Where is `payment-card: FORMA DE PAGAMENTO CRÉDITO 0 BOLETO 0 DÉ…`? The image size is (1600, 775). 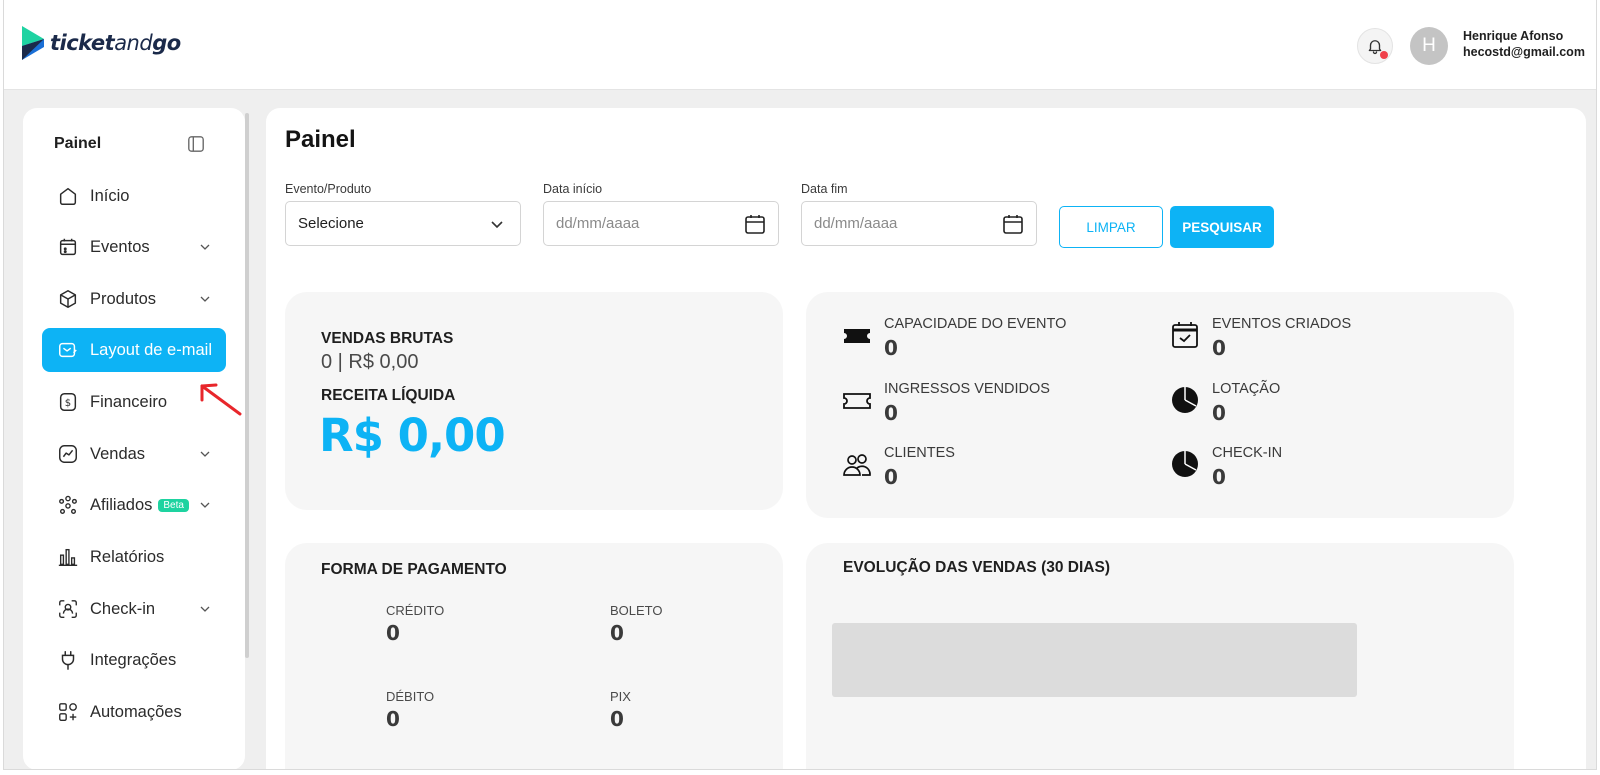 payment-card: FORMA DE PAGAMENTO CRÉDITO 0 BOLETO 0 DÉ… is located at coordinates (534, 656).